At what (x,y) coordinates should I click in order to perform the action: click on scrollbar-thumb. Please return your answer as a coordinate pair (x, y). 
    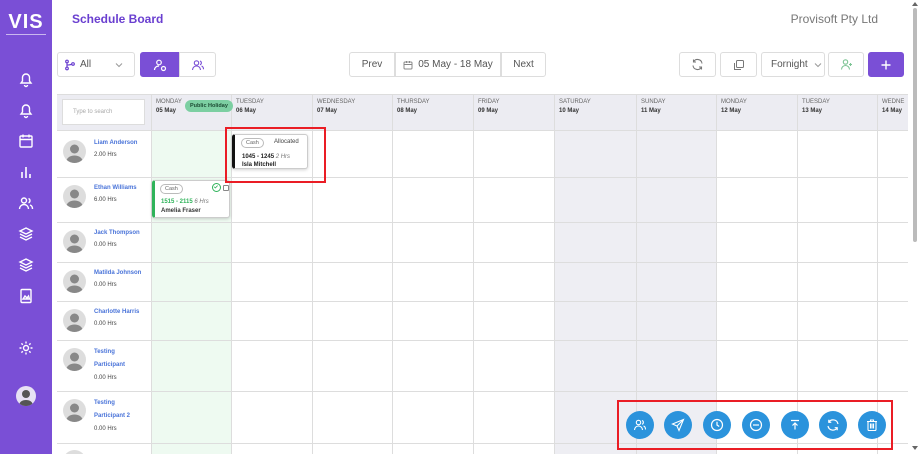
    Looking at the image, I should click on (915, 125).